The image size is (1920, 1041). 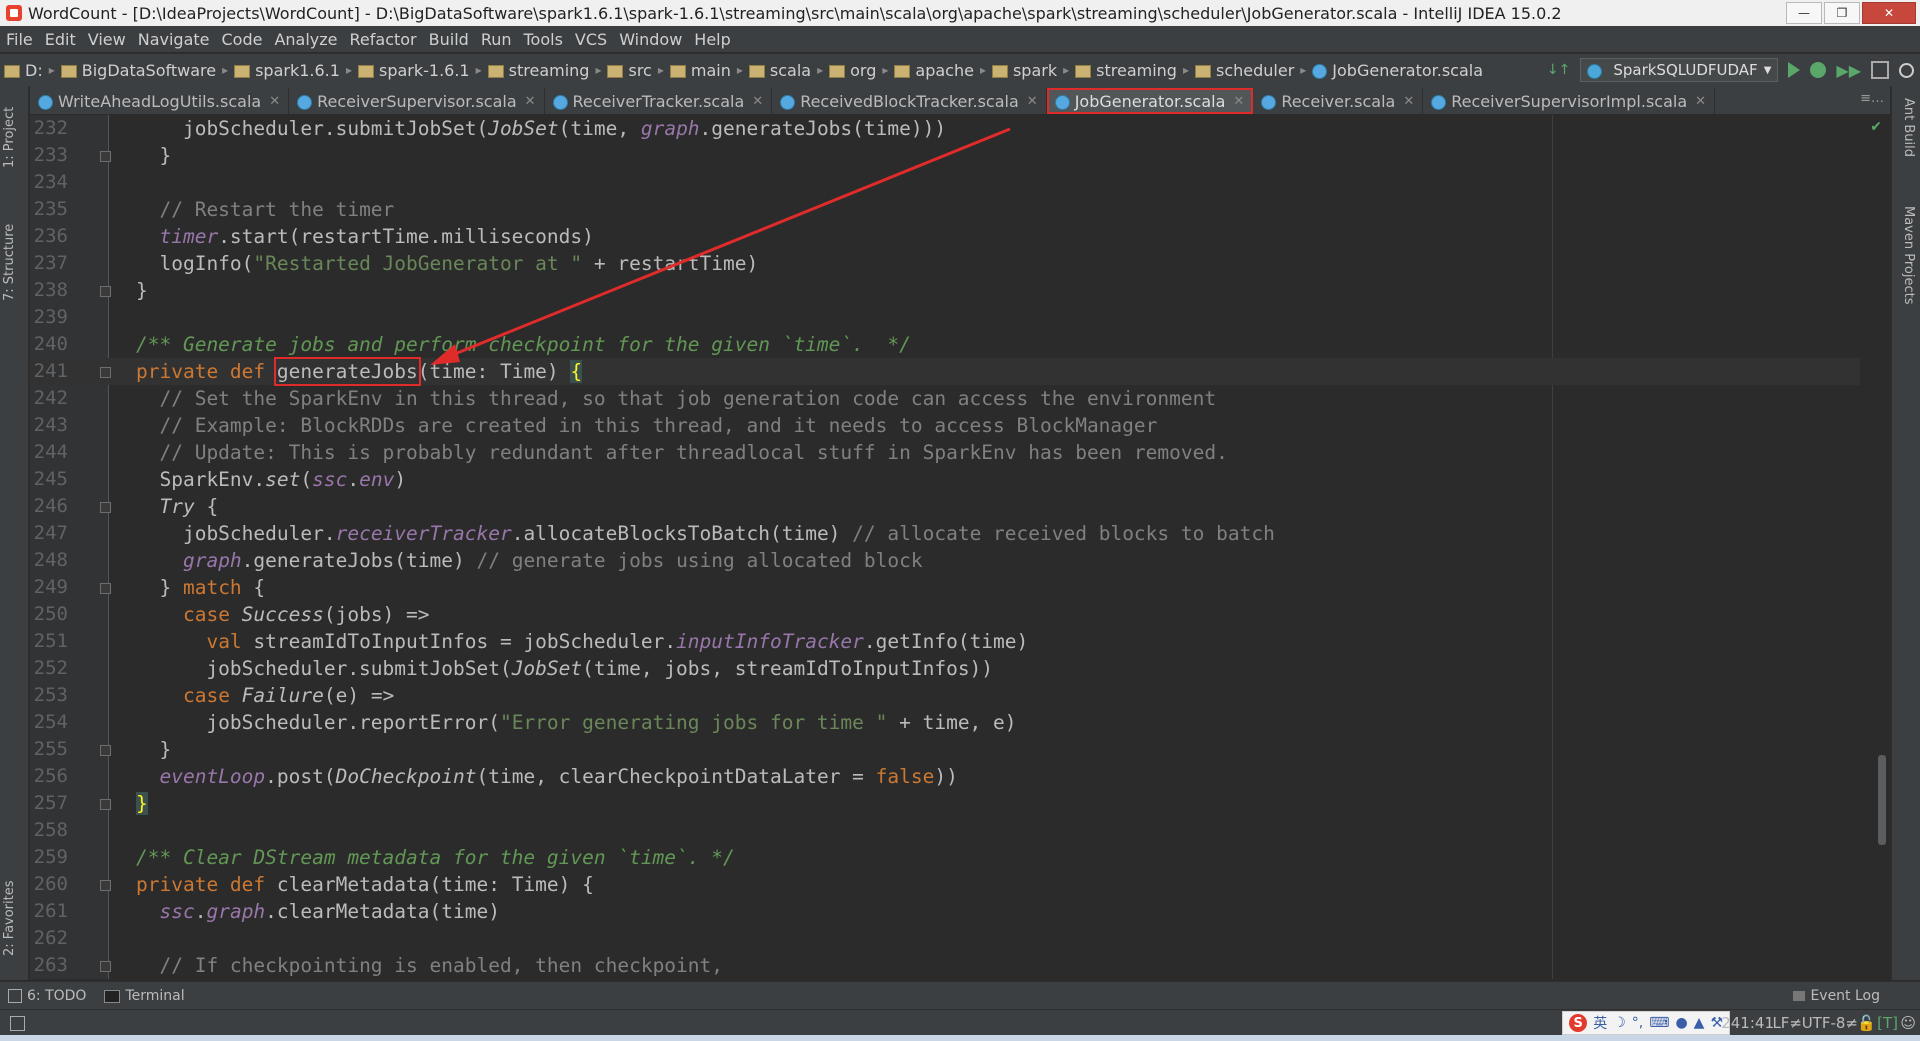 I want to click on code-line: 258, so click(x=945, y=830).